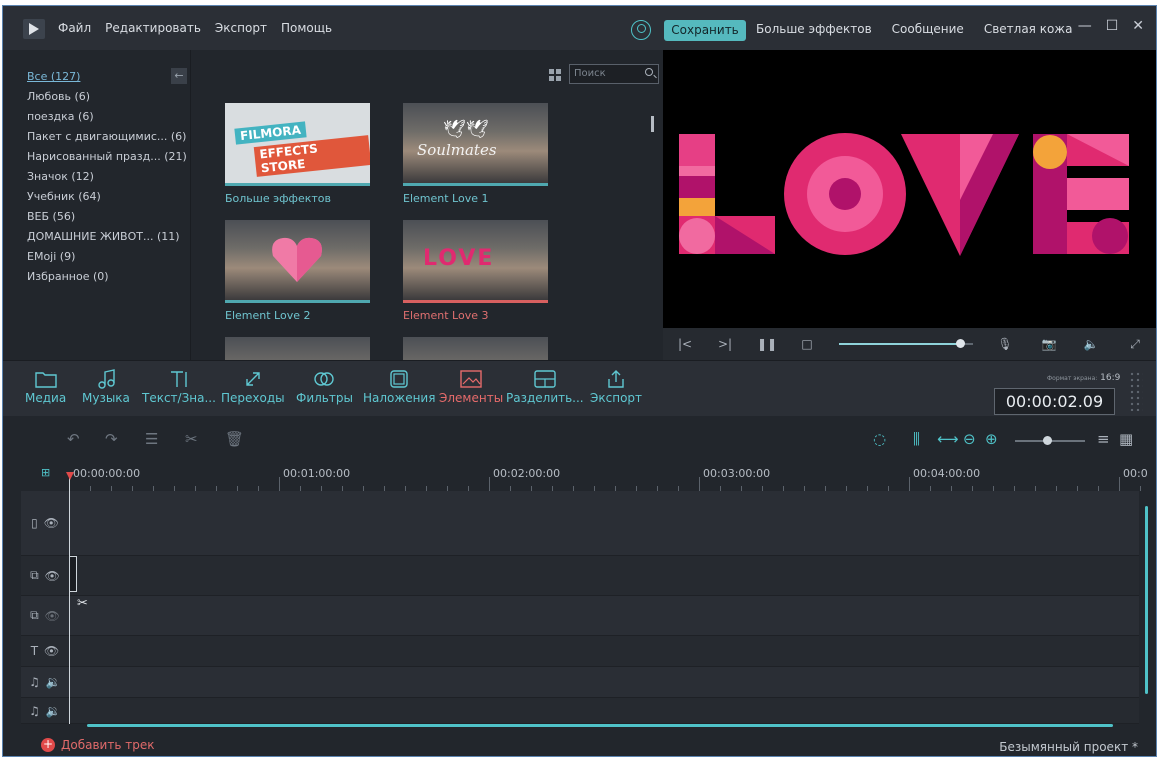 Image resolution: width=1159 pixels, height=759 pixels. What do you see at coordinates (960, 343) in the screenshot?
I see `progress-knob` at bounding box center [960, 343].